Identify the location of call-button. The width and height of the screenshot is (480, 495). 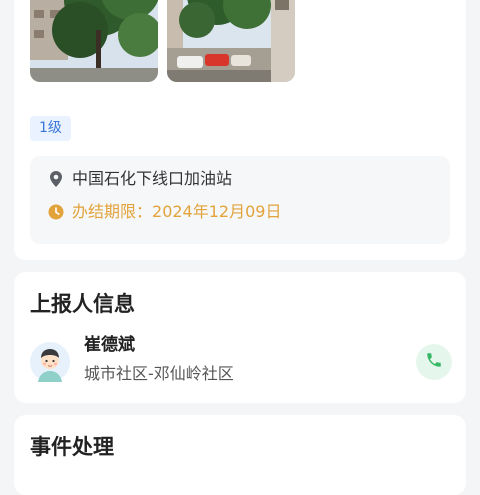
(434, 362).